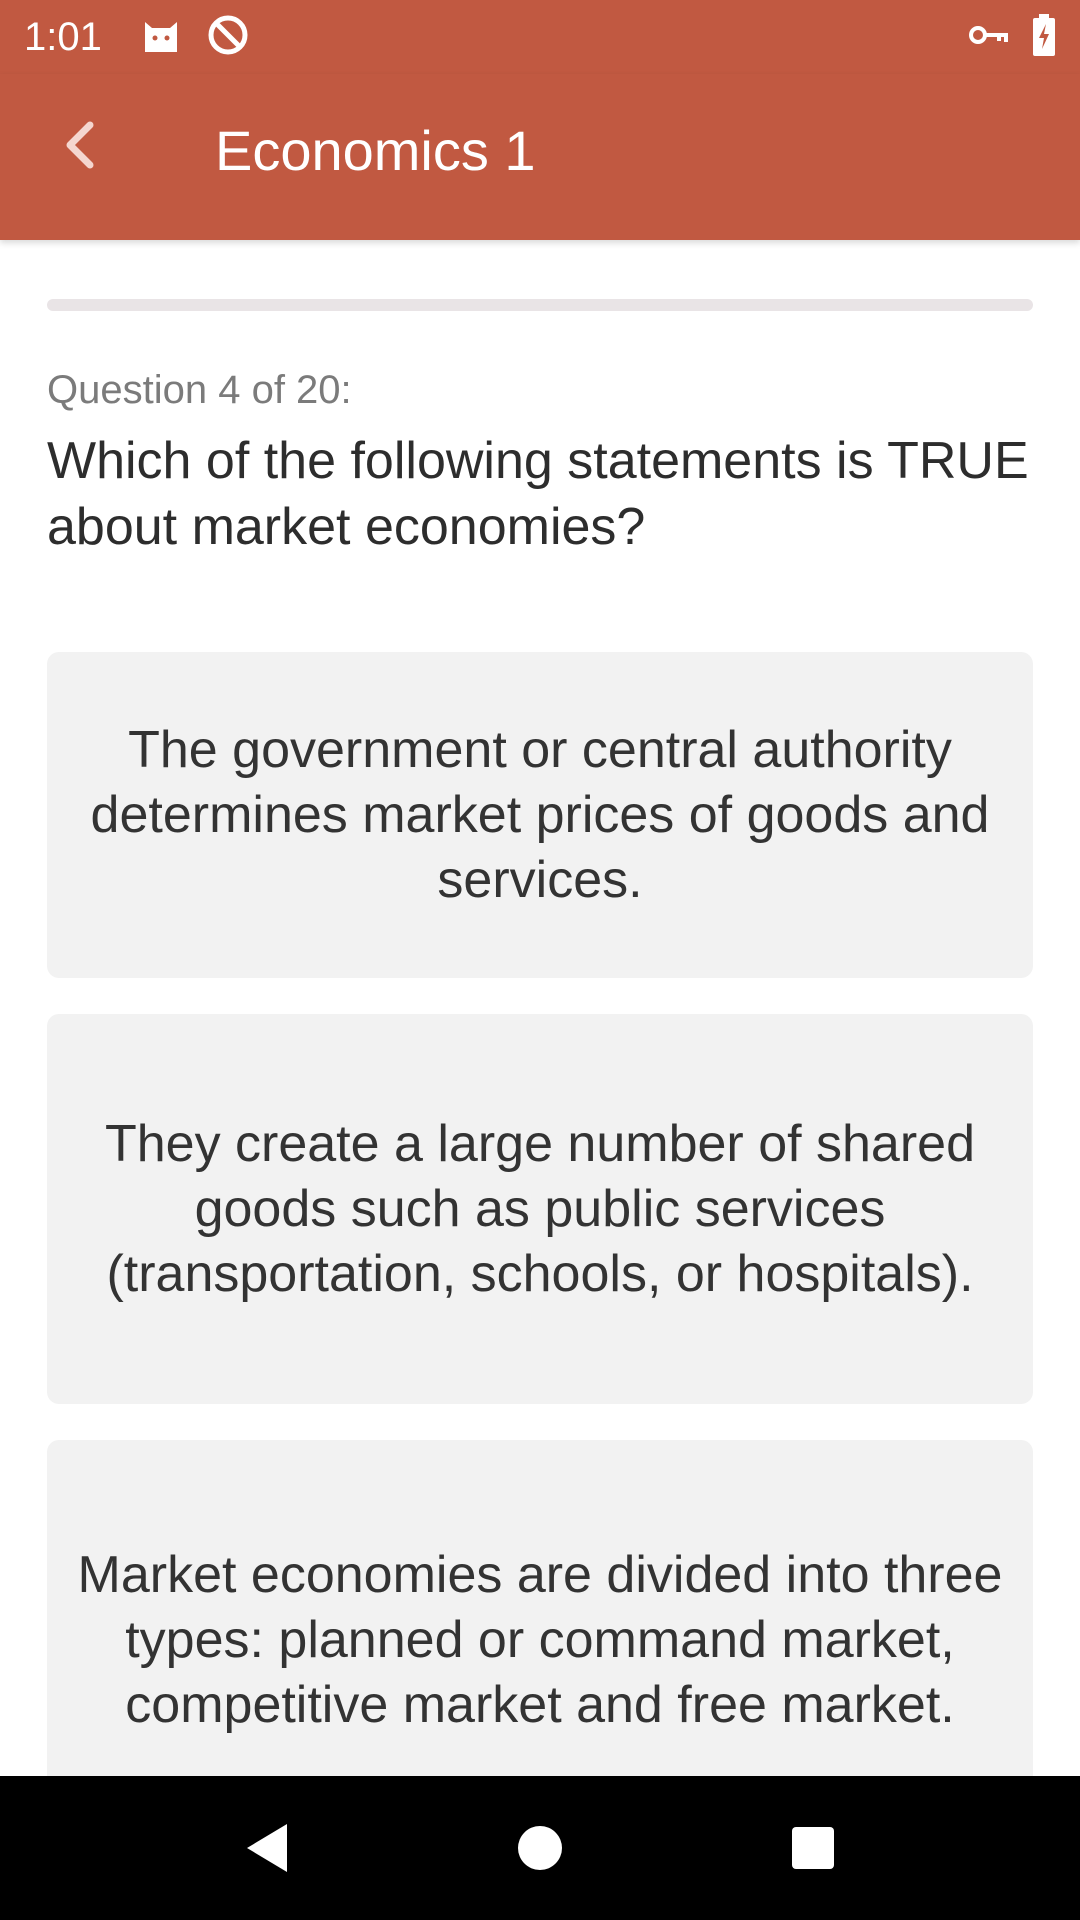 The width and height of the screenshot is (1080, 1920). I want to click on recents-square-icon, so click(813, 1848).